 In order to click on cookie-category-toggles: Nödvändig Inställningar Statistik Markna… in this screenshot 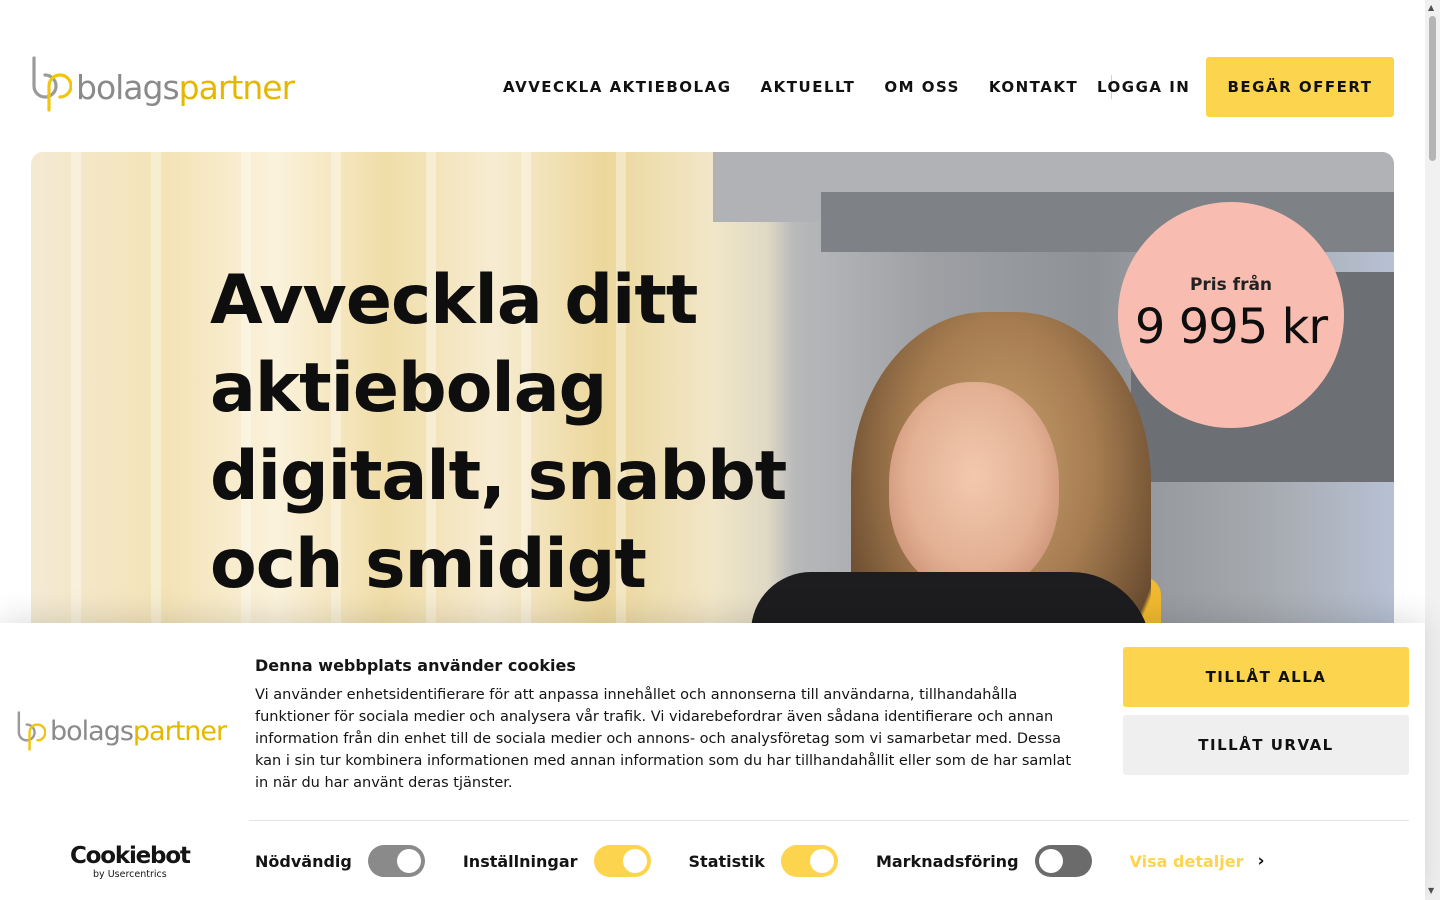, I will do `click(759, 861)`.